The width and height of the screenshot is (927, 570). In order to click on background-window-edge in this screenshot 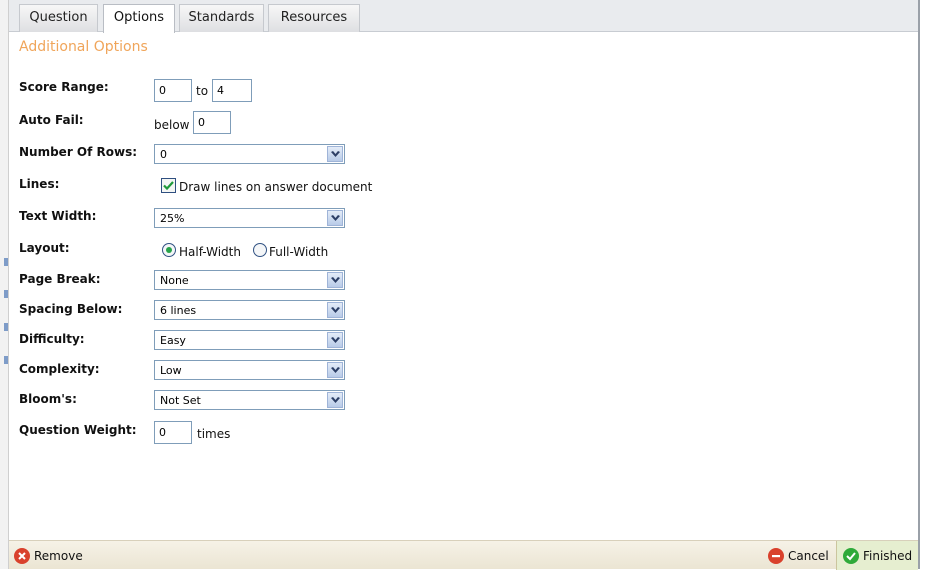, I will do `click(4, 284)`.